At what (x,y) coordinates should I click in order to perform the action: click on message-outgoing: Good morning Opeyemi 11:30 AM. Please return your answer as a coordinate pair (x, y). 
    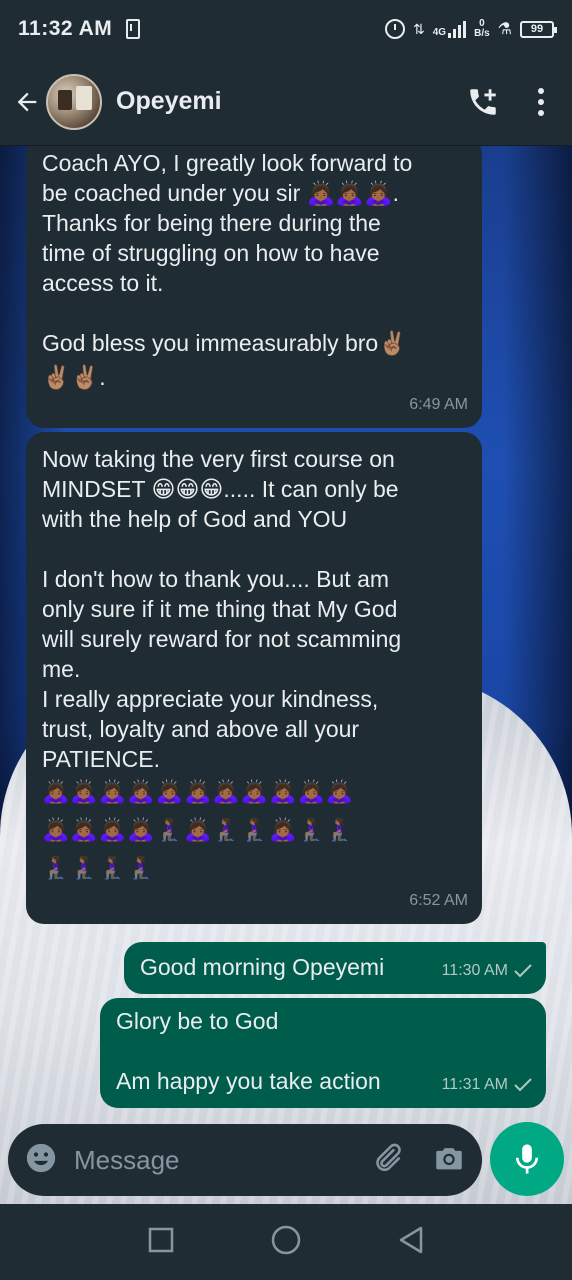
    Looking at the image, I should click on (335, 968).